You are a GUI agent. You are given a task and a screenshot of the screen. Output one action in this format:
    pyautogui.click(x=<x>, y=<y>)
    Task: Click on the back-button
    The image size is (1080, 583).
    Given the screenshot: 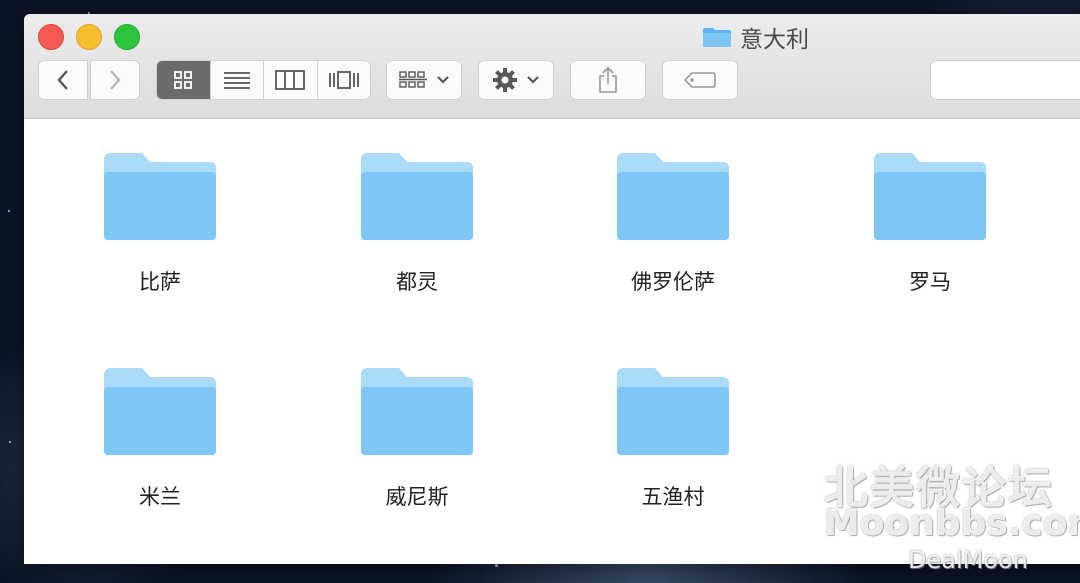 What is the action you would take?
    pyautogui.click(x=63, y=80)
    